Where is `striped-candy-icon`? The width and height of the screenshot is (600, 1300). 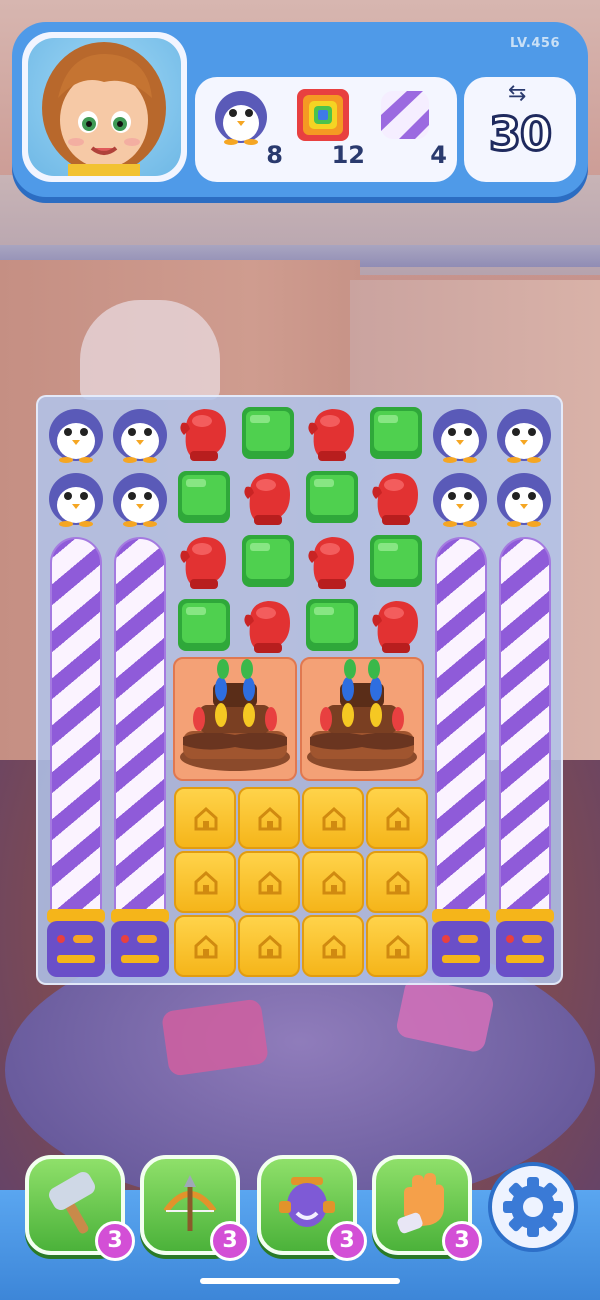
striped-candy-icon is located at coordinates (405, 115).